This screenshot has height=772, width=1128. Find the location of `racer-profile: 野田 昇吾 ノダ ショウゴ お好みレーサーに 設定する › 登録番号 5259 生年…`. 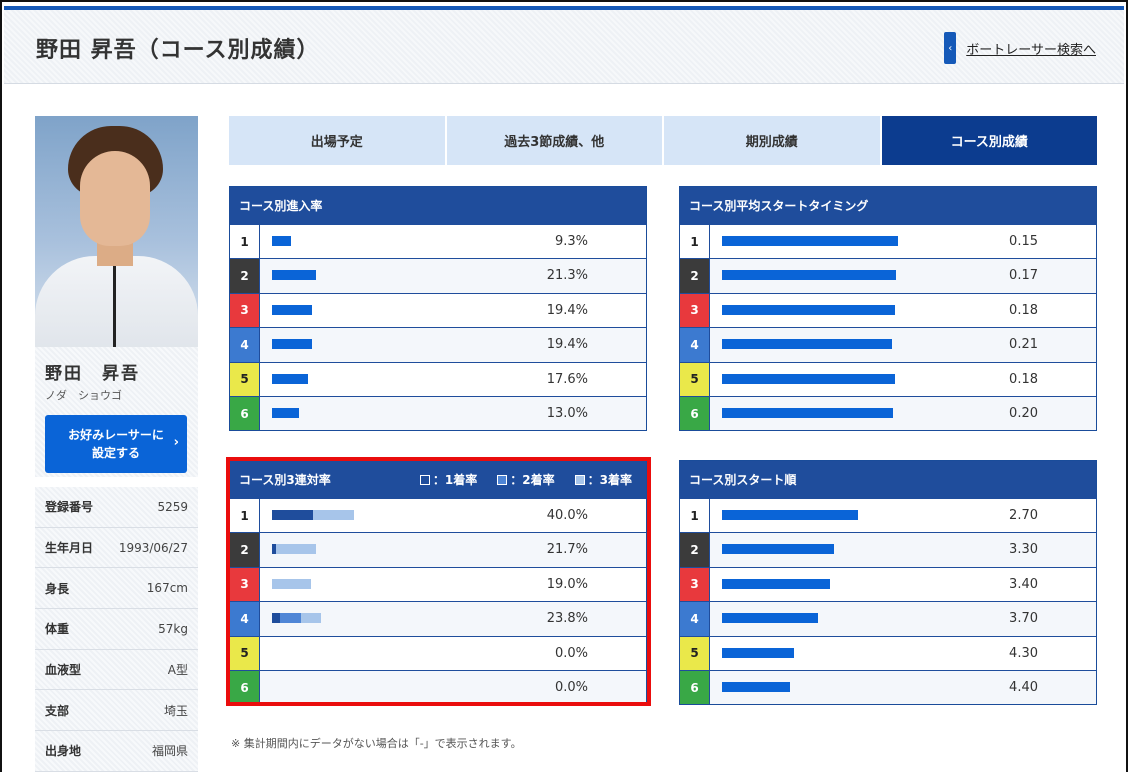

racer-profile: 野田 昇吾 ノダ ショウゴ お好みレーサーに 設定する › 登録番号 5259 生年… is located at coordinates (116, 444).